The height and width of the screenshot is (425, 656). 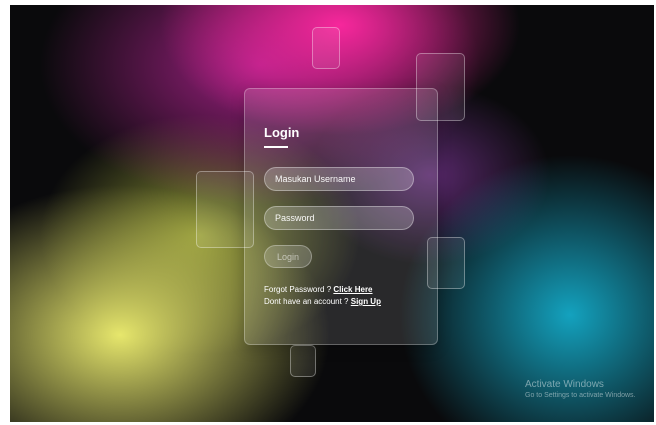 What do you see at coordinates (298, 289) in the screenshot?
I see `forgot-password-text: Forgot Password ?` at bounding box center [298, 289].